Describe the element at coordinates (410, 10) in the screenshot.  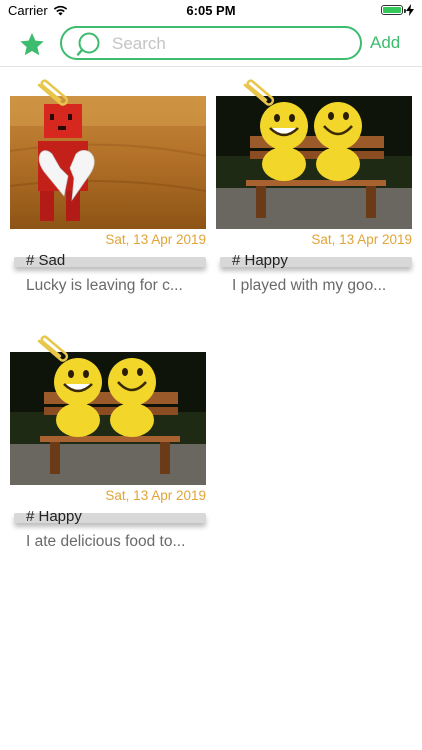
I see `charging-bolt-icon` at that location.